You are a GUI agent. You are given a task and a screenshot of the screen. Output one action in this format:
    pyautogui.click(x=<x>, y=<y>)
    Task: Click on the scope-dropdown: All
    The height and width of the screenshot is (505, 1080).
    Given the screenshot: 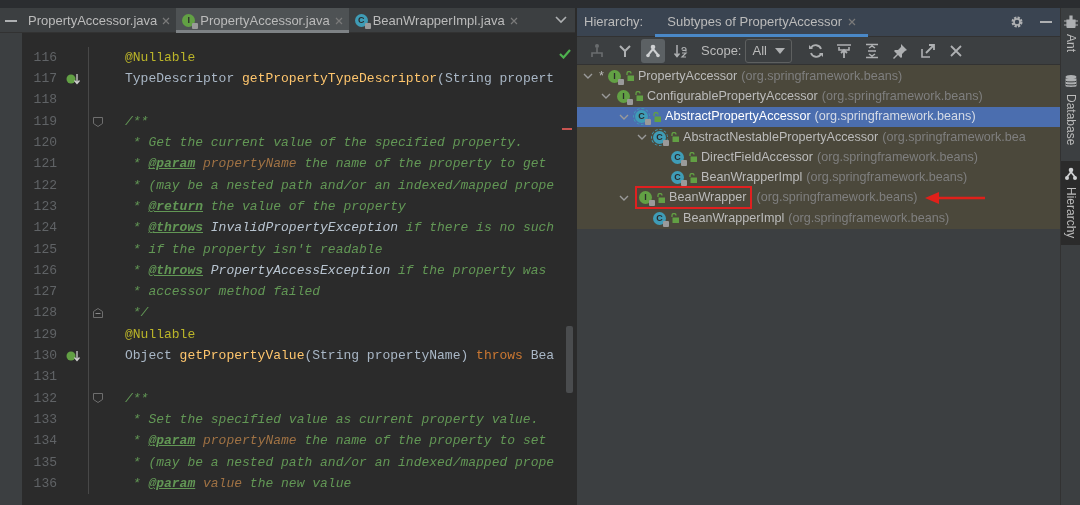 What is the action you would take?
    pyautogui.click(x=768, y=50)
    